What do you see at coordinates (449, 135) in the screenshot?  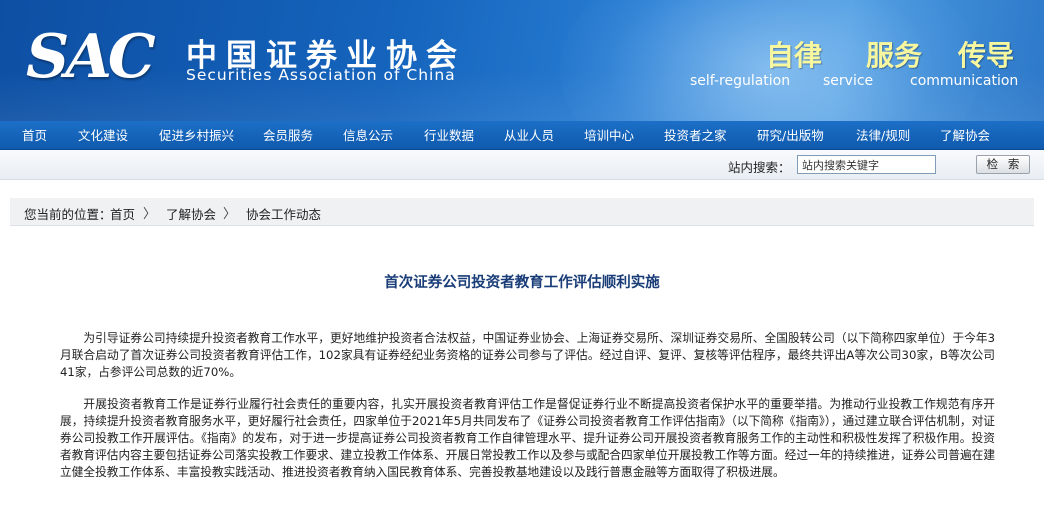 I see `nav-item-data: 行业数据` at bounding box center [449, 135].